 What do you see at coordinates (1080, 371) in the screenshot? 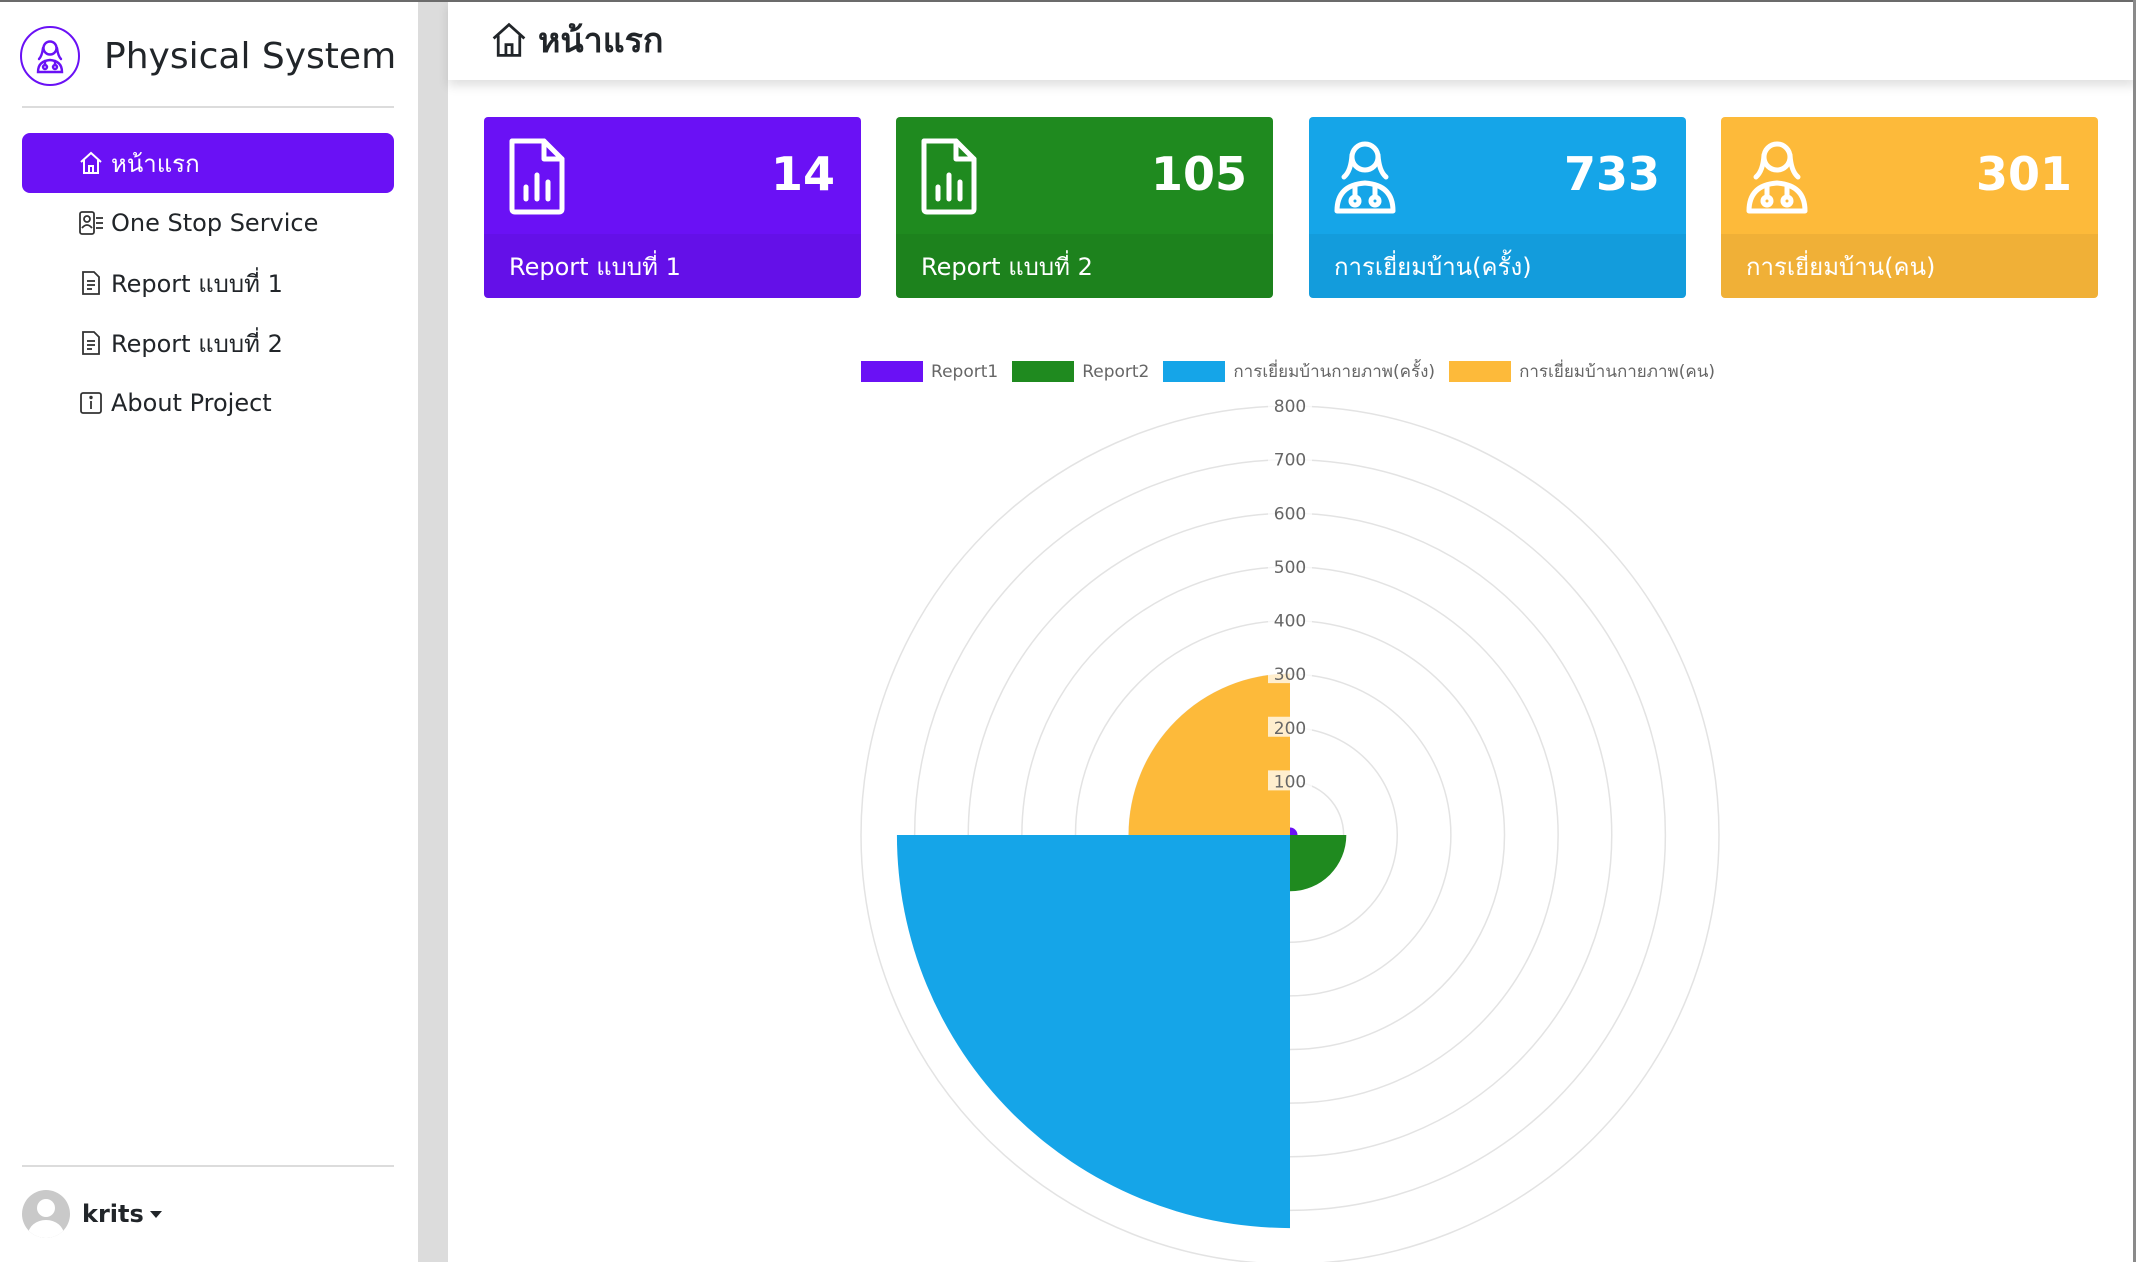
I see `legend-item: Report2` at bounding box center [1080, 371].